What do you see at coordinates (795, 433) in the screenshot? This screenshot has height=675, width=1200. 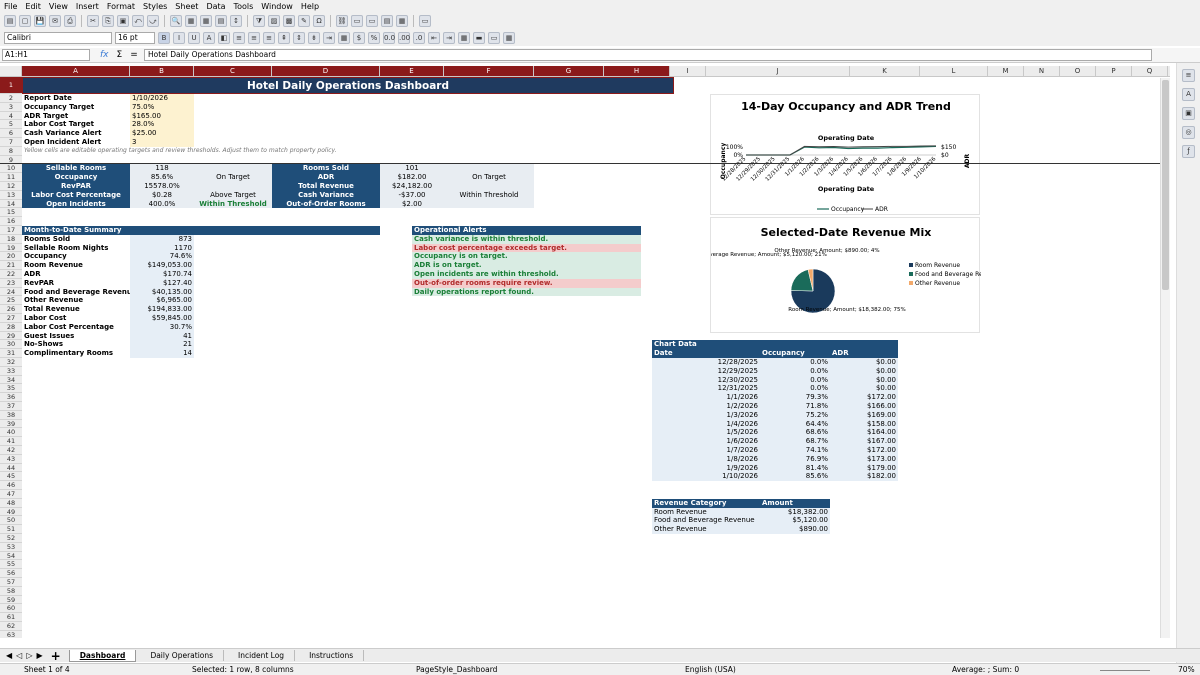 I see `chart-data-cell: 68.6%` at bounding box center [795, 433].